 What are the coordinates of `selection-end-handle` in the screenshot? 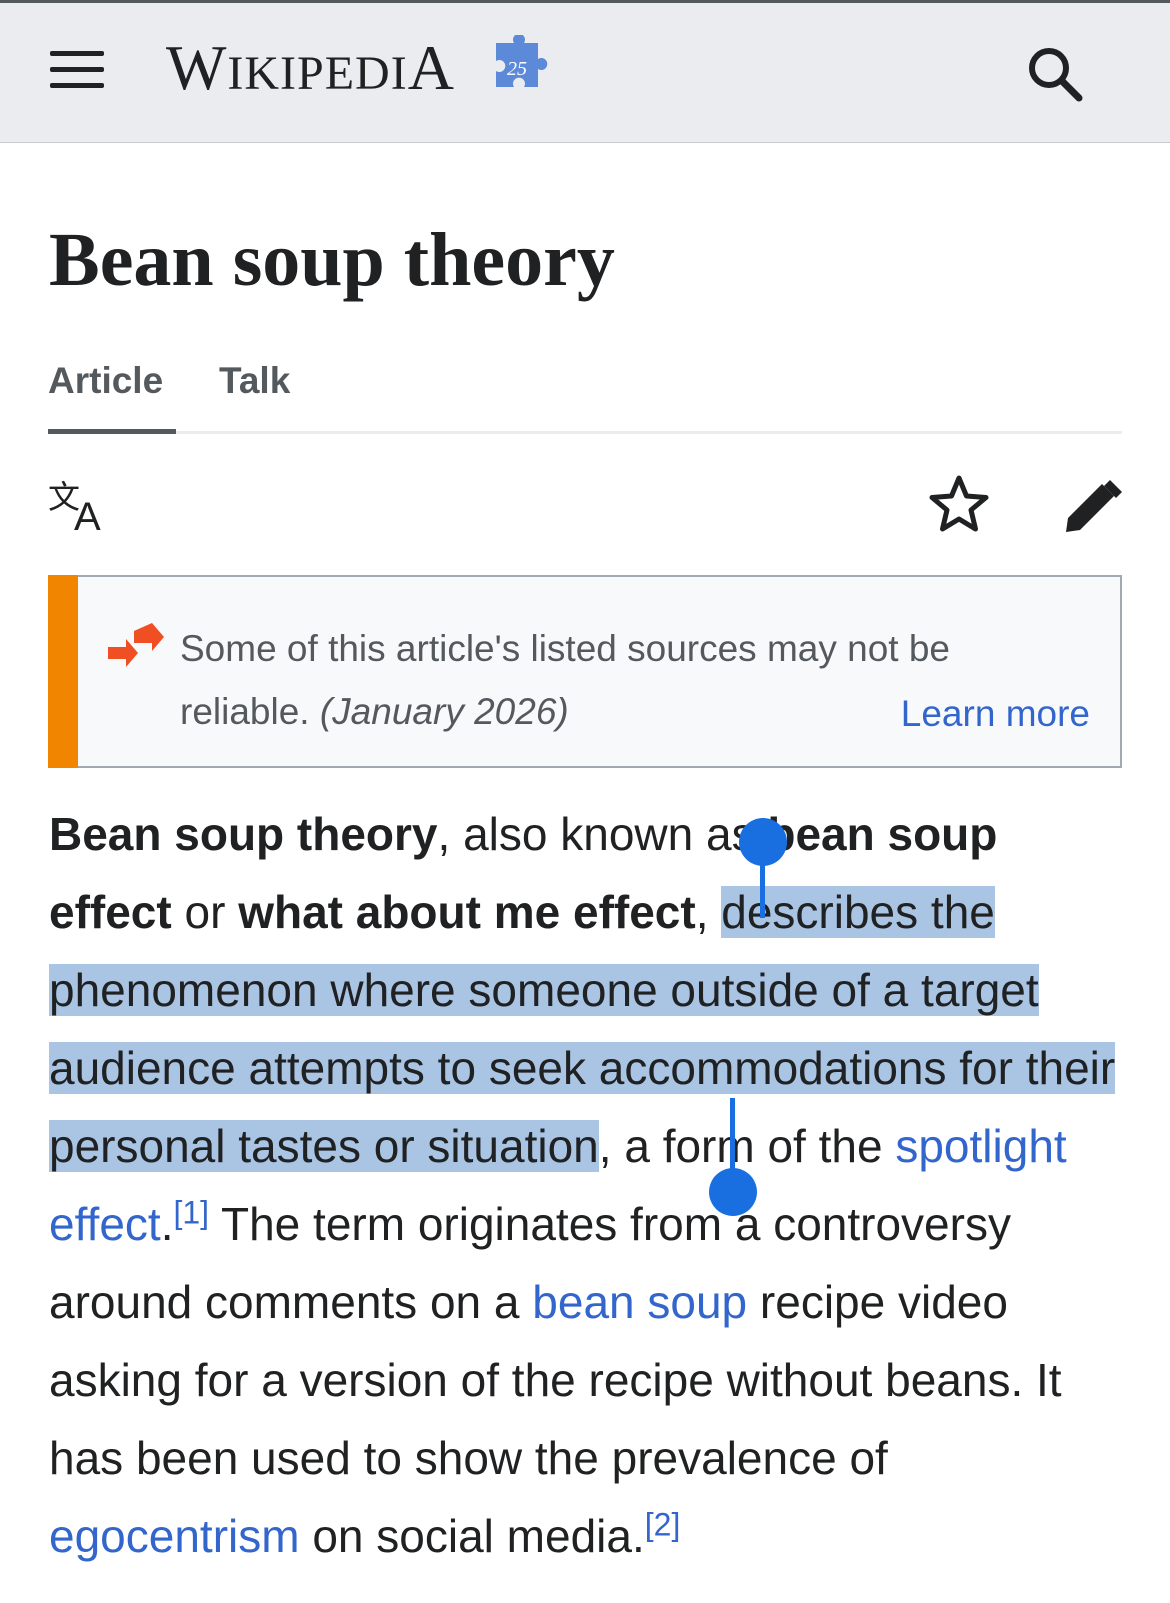 It's located at (733, 1192).